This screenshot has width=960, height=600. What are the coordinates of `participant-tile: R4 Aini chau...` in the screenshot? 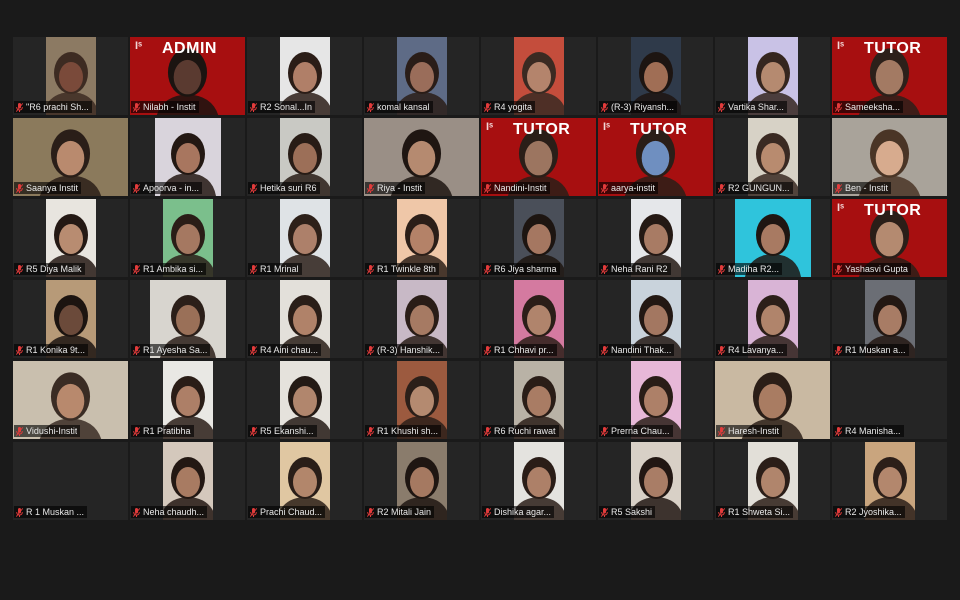 It's located at (304, 319).